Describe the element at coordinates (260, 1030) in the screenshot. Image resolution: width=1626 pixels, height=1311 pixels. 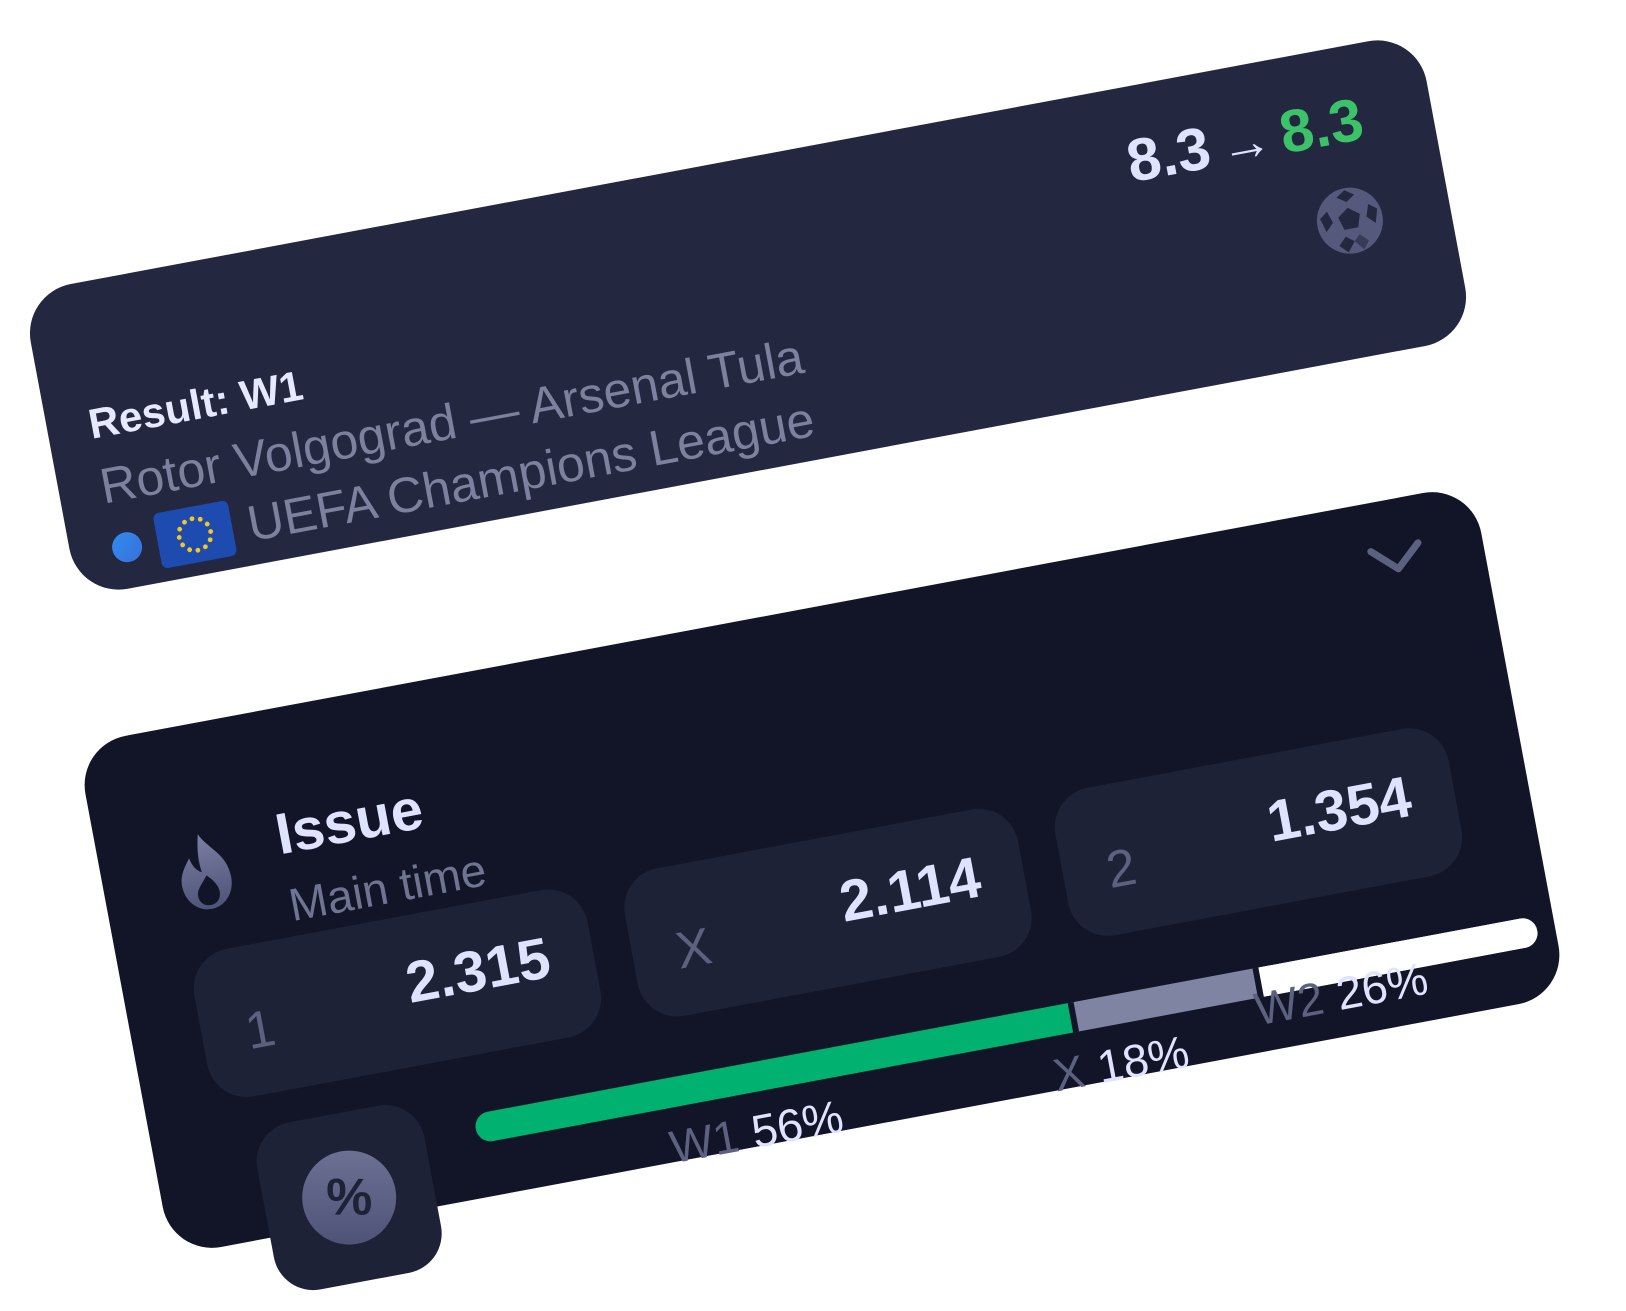
I see `outcome-label: 1` at that location.